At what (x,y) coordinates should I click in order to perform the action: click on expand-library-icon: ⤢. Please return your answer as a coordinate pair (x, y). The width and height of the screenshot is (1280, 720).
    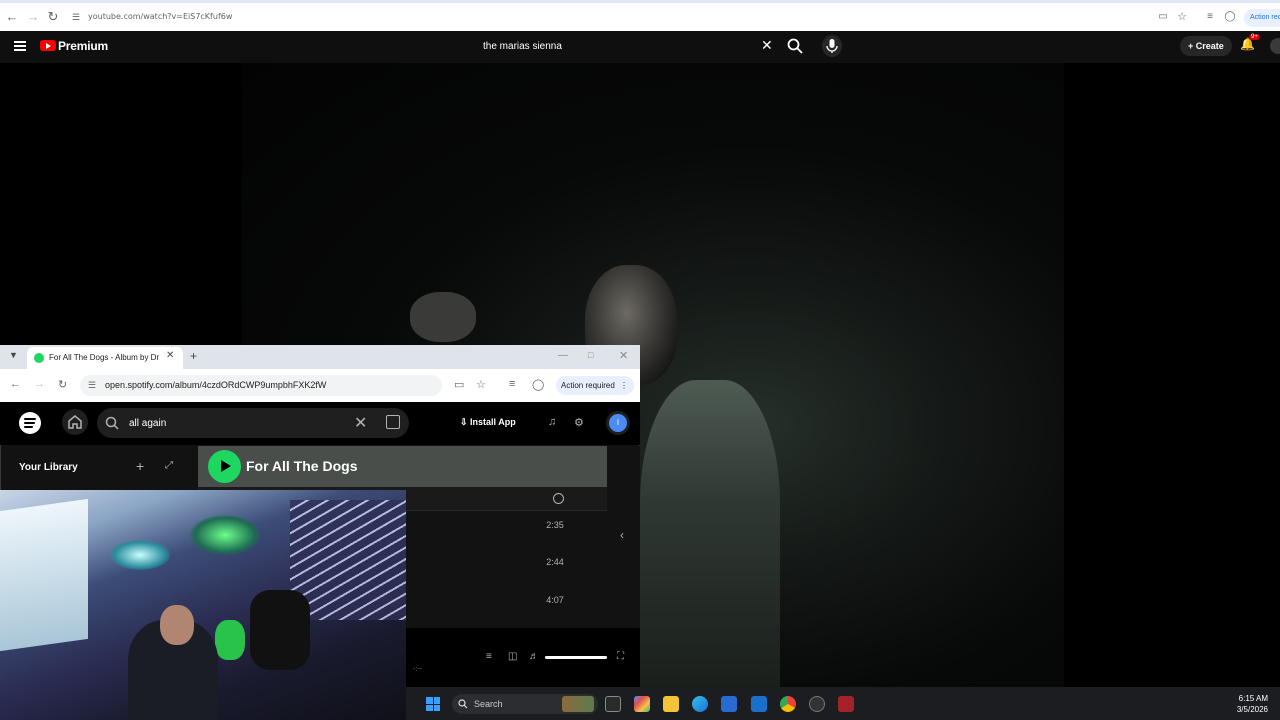
    Looking at the image, I should click on (169, 465).